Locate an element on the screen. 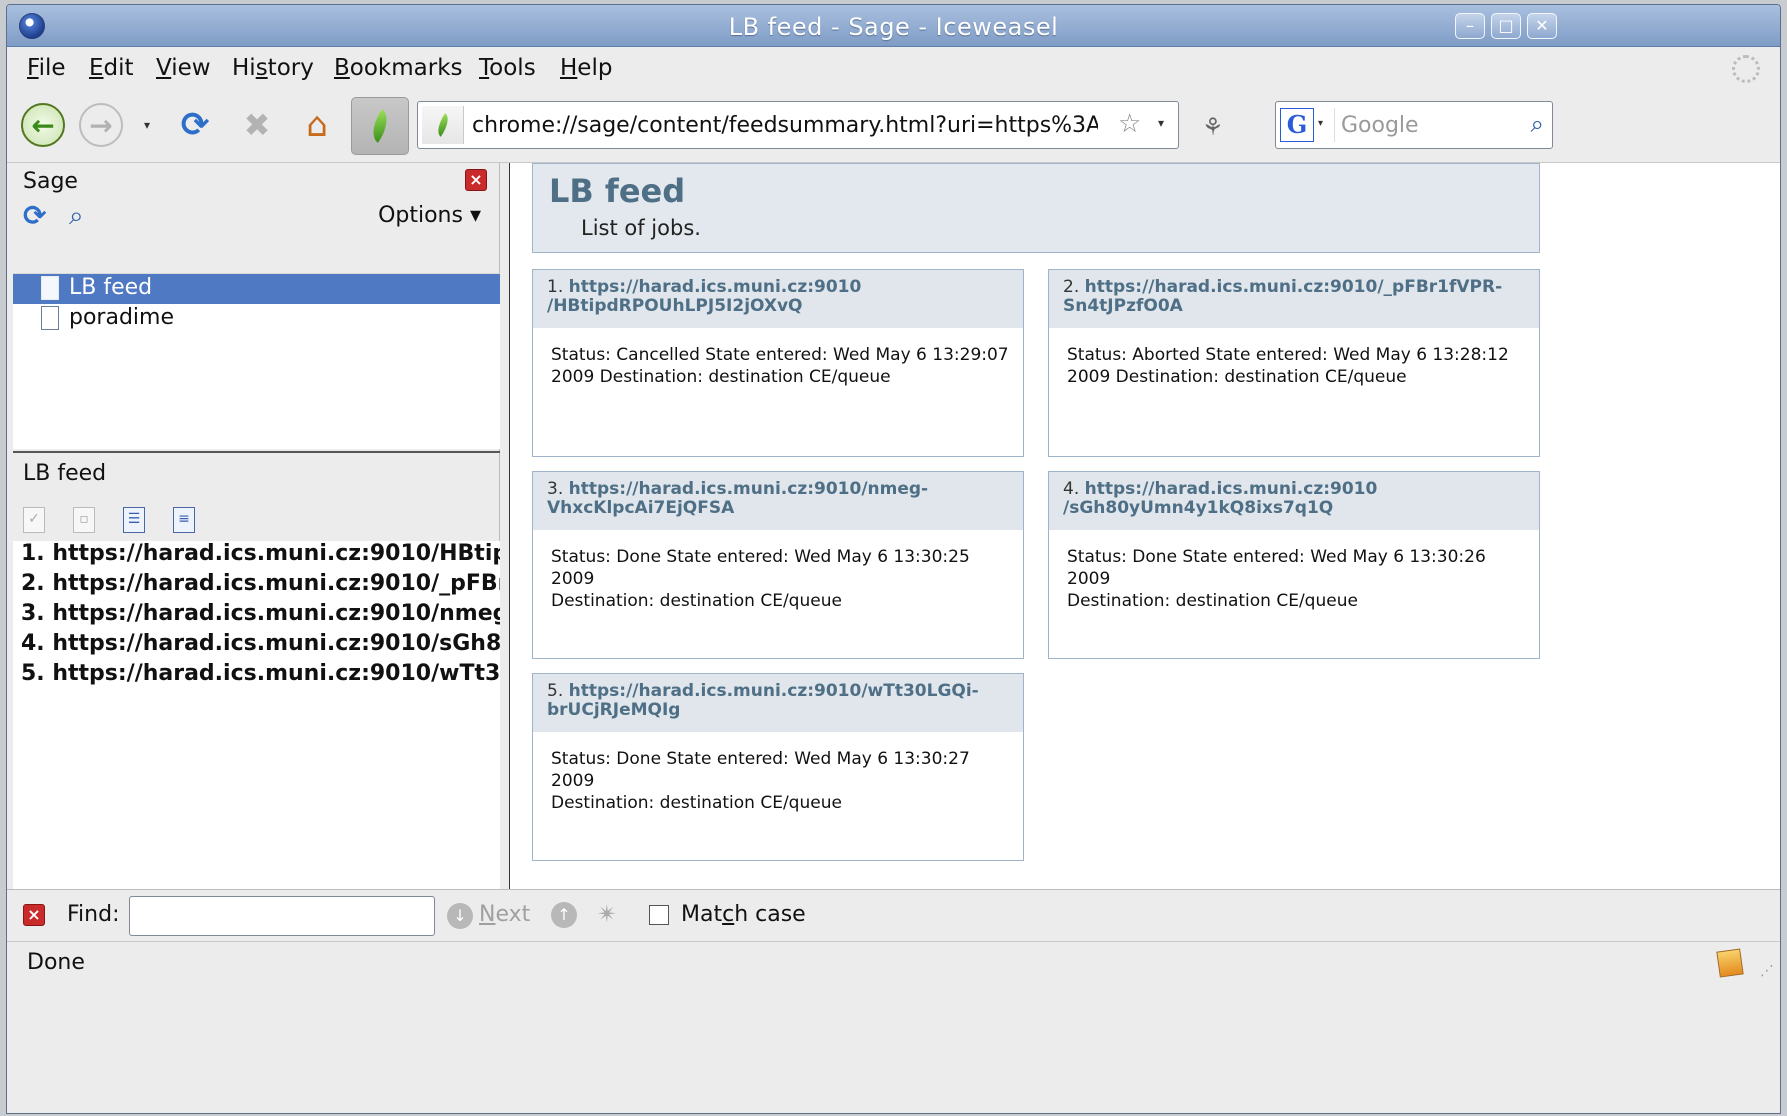 The image size is (1787, 1116). close-sidebar-button: × is located at coordinates (476, 180).